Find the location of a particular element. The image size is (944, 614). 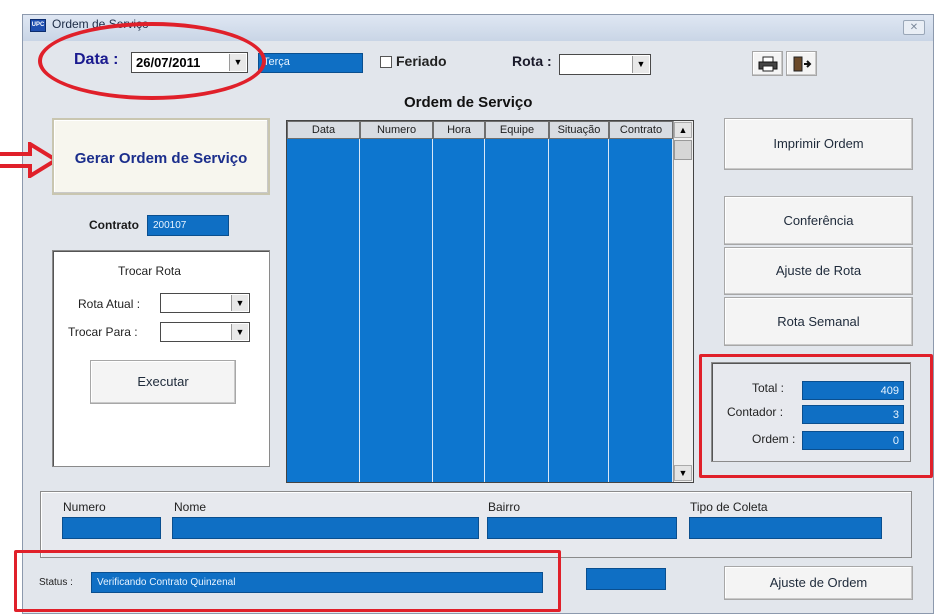

exit-button is located at coordinates (801, 63).